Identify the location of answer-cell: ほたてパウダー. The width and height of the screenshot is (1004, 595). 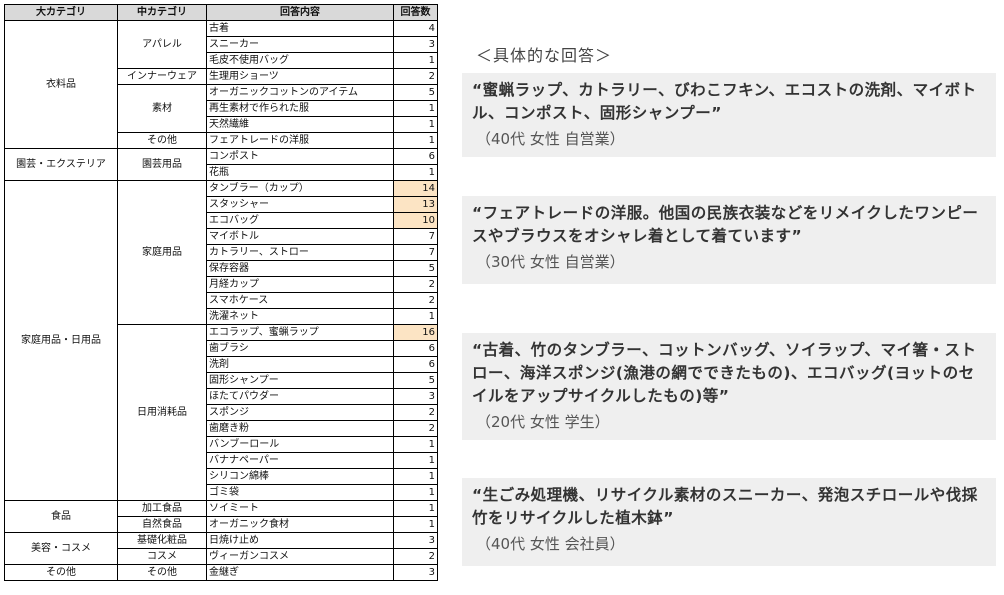
(300, 396).